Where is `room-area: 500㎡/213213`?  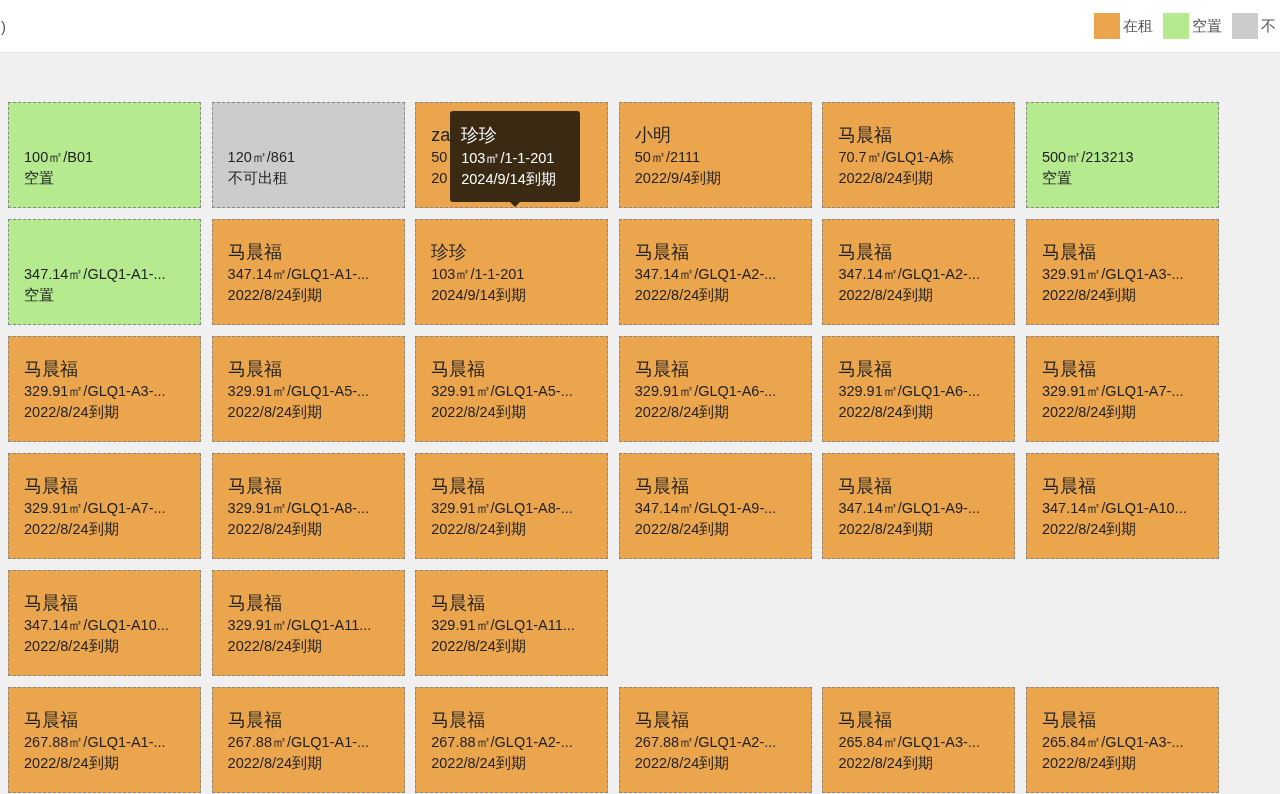
room-area: 500㎡/213213 is located at coordinates (1087, 157).